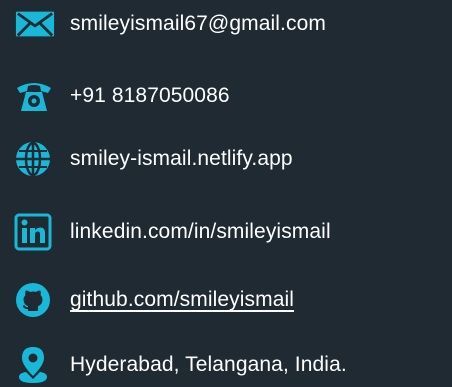 Image resolution: width=452 pixels, height=387 pixels. I want to click on globe-icon, so click(35, 159).